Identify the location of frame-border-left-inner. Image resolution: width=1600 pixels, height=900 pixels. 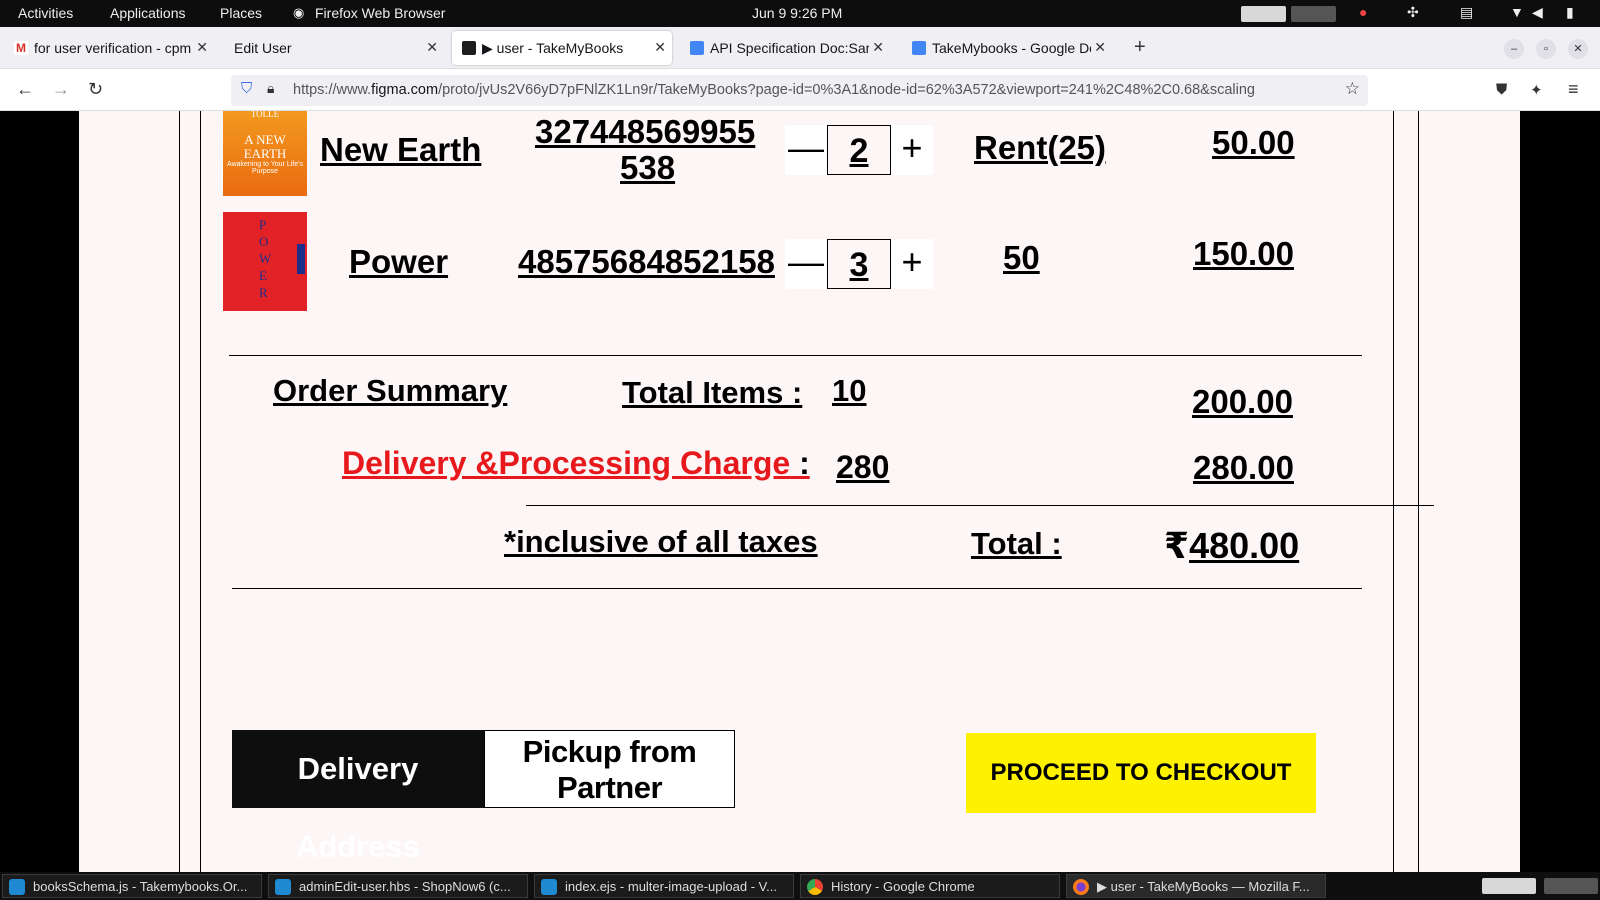
(200, 491).